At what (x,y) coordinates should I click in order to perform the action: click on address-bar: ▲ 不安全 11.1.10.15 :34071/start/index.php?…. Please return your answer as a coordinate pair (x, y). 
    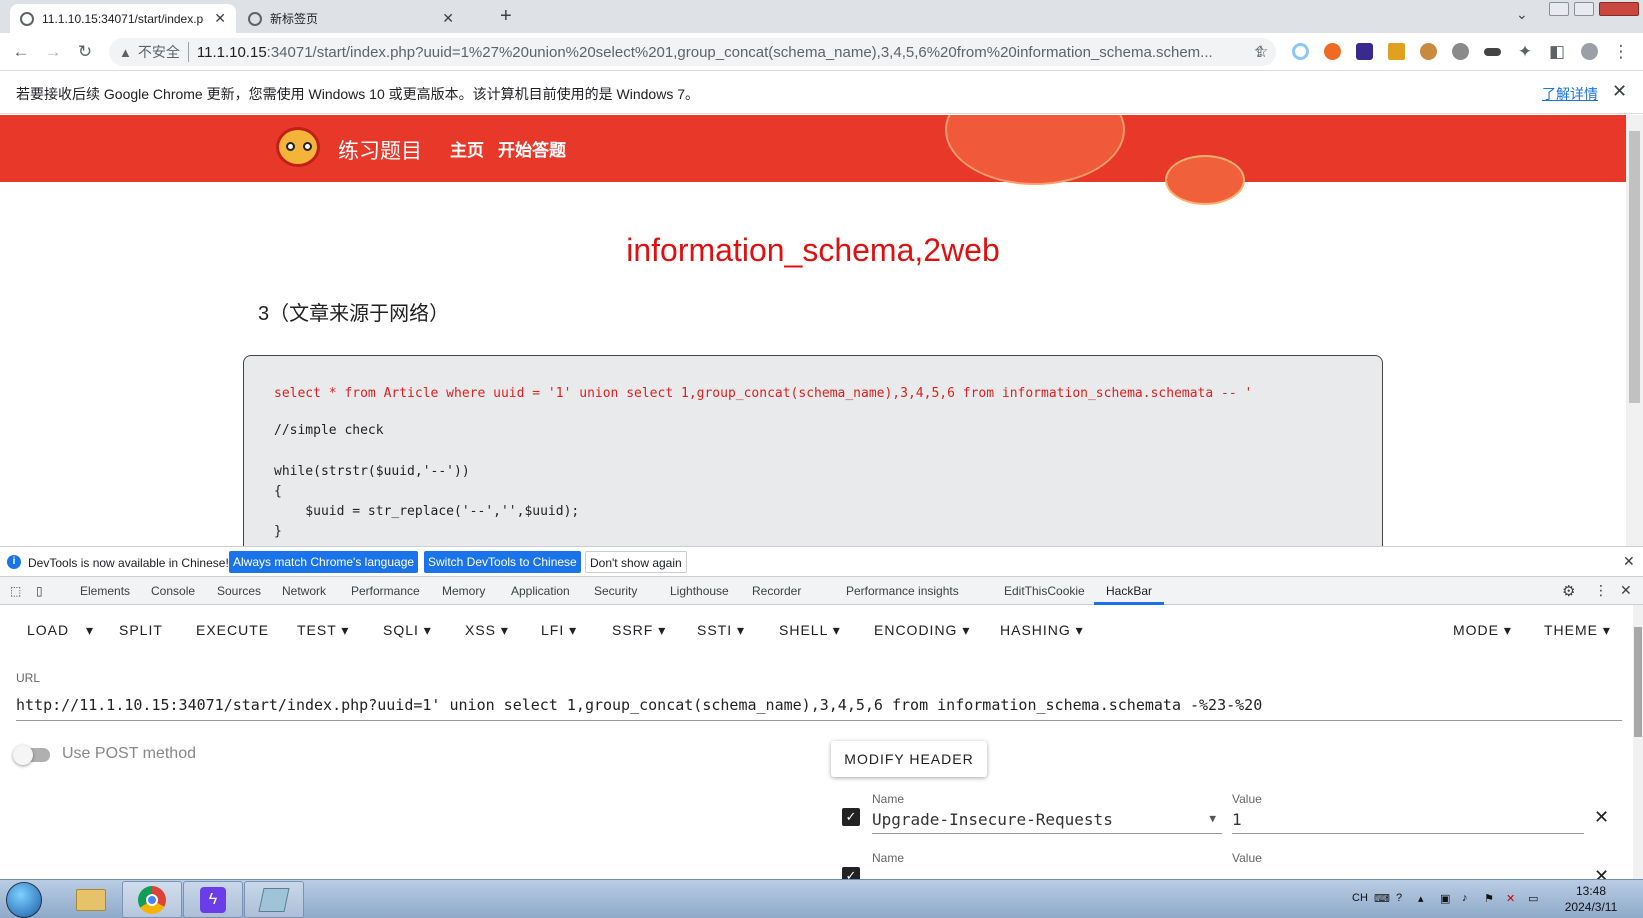
    Looking at the image, I should click on (692, 52).